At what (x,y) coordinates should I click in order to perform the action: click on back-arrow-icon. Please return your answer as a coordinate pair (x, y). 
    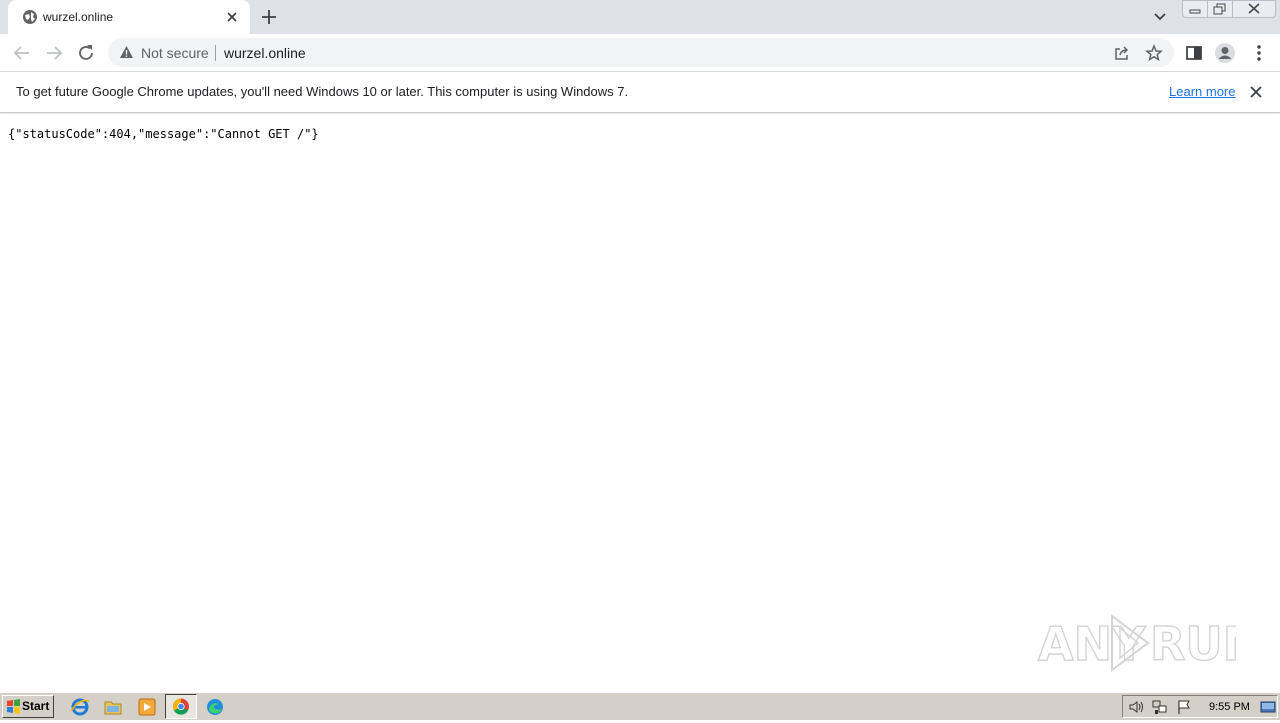
    Looking at the image, I should click on (22, 53).